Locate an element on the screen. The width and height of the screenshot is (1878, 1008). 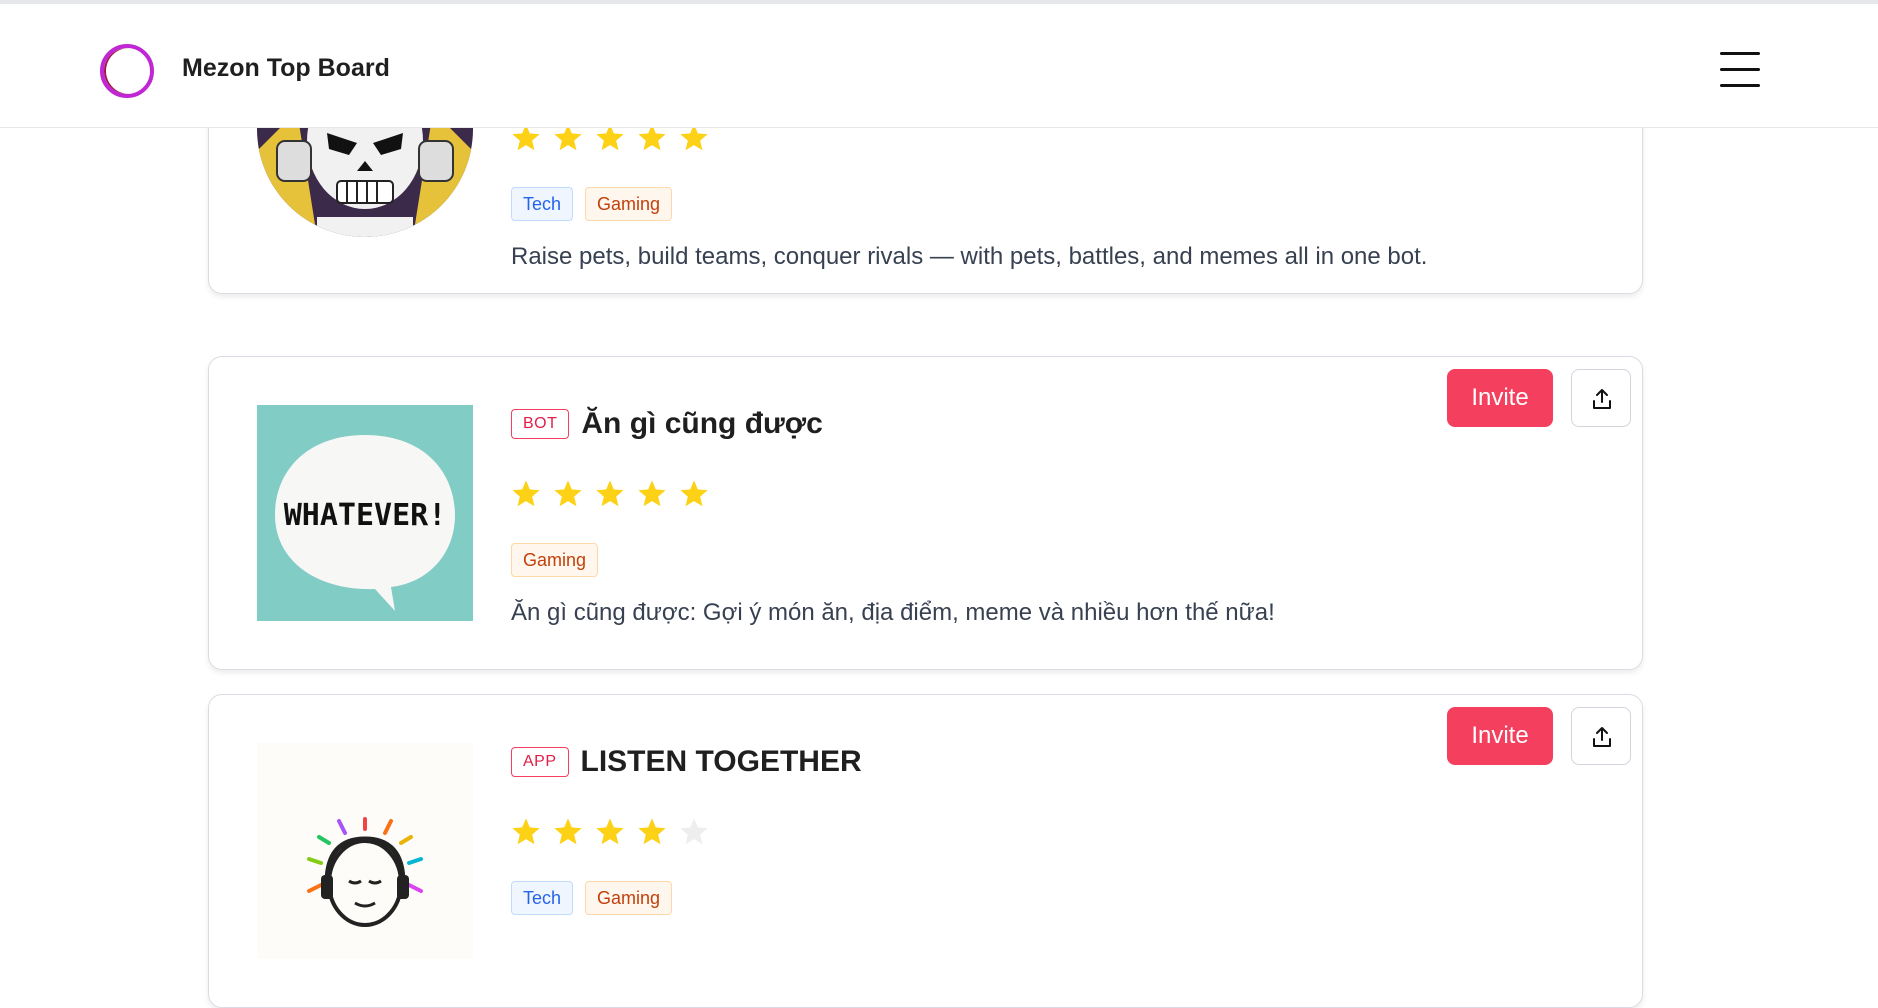
logo-icon is located at coordinates (127, 71).